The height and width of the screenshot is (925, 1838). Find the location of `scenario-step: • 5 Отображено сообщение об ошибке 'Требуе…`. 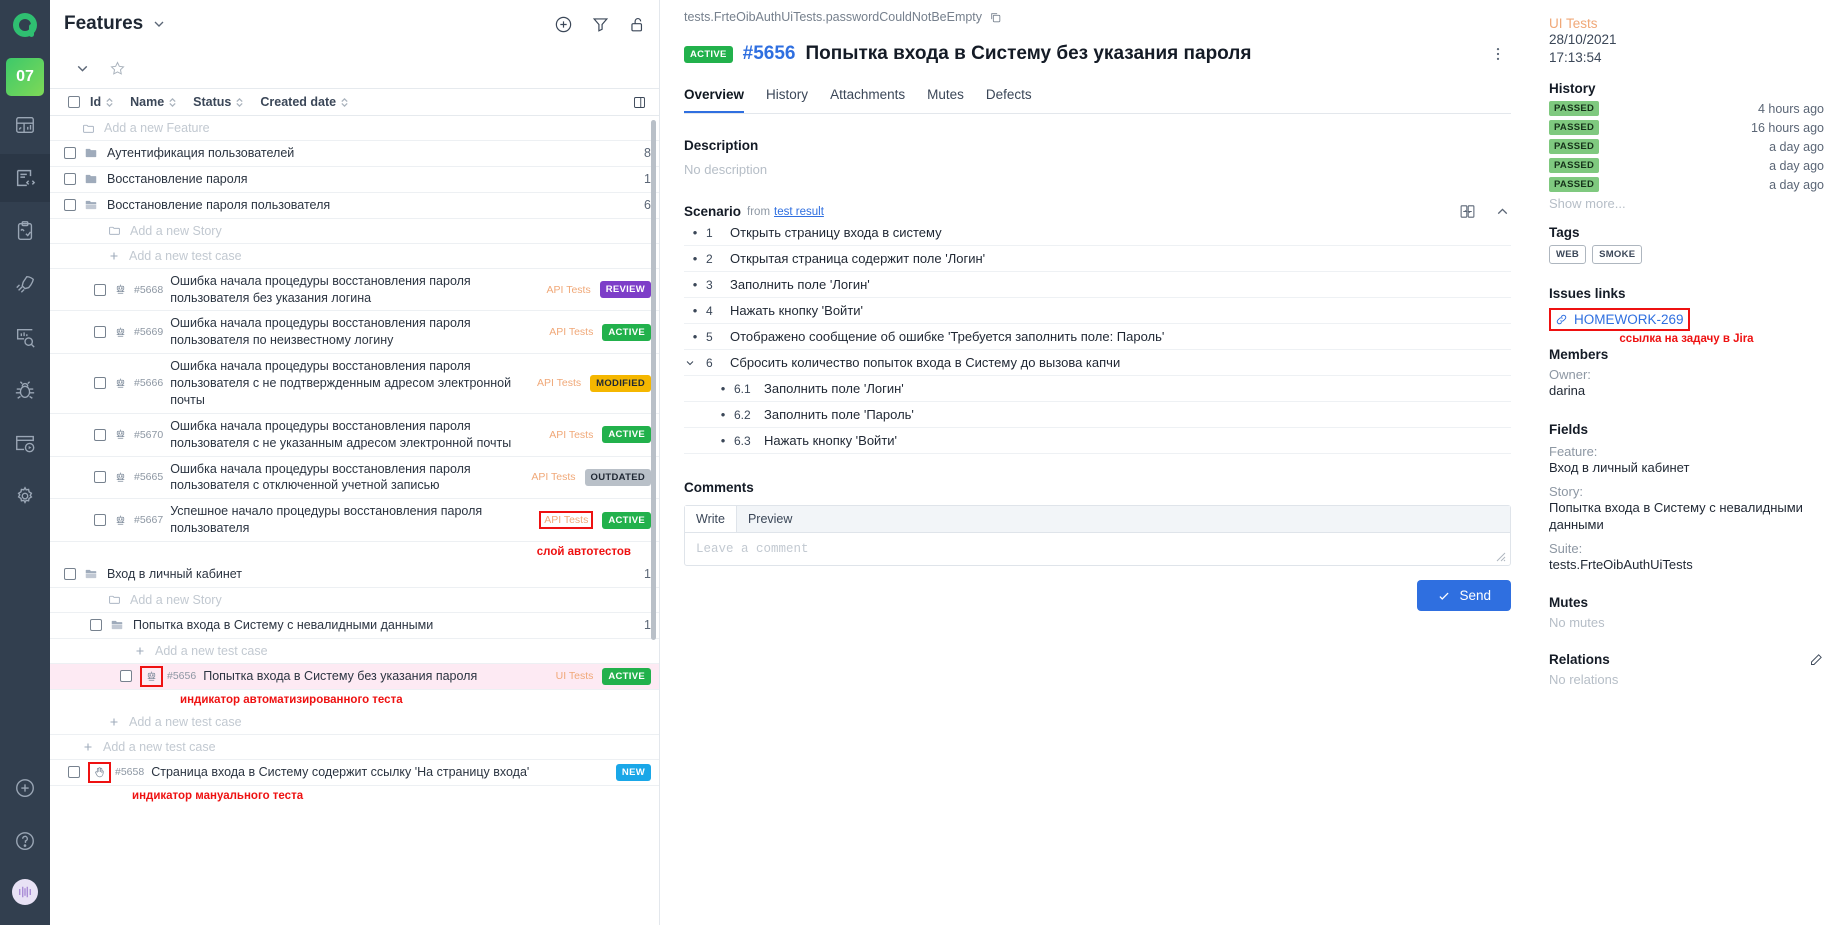

scenario-step: • 5 Отображено сообщение об ошибке 'Требуе… is located at coordinates (1097, 337).